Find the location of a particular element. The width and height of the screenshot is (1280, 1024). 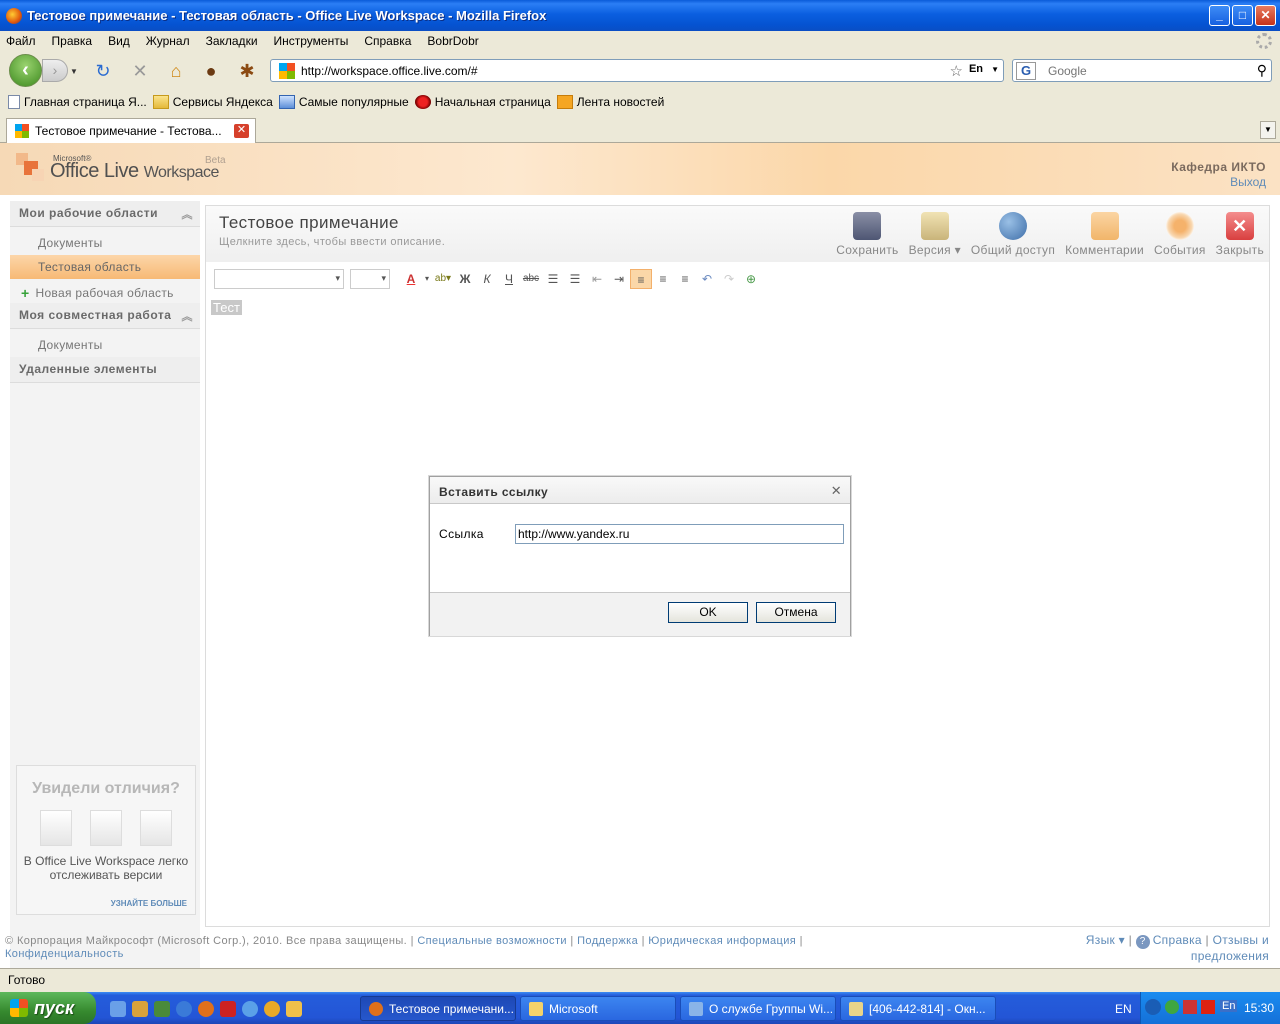

bold-button: Ж is located at coordinates (465, 279).